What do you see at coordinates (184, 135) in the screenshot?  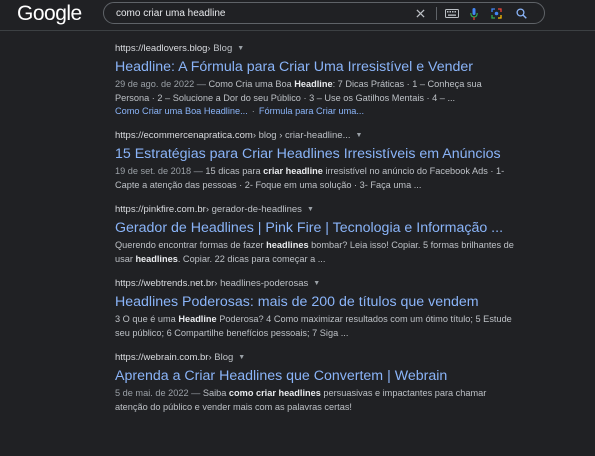 I see `result-domain: https://ecommercenapratica.com` at bounding box center [184, 135].